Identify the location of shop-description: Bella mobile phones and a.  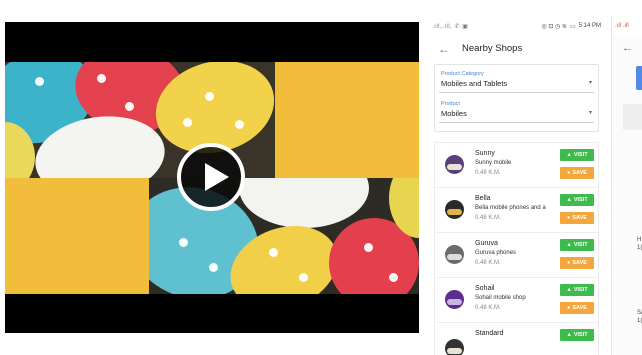
(510, 208).